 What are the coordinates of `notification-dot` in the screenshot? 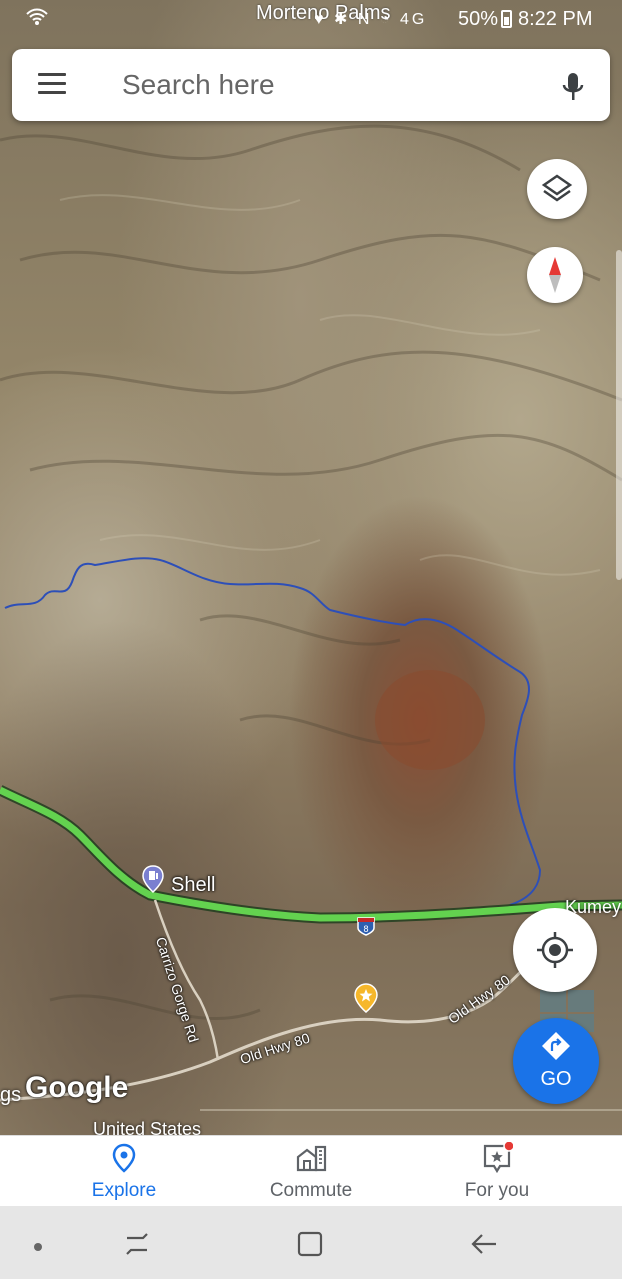 It's located at (508, 1147).